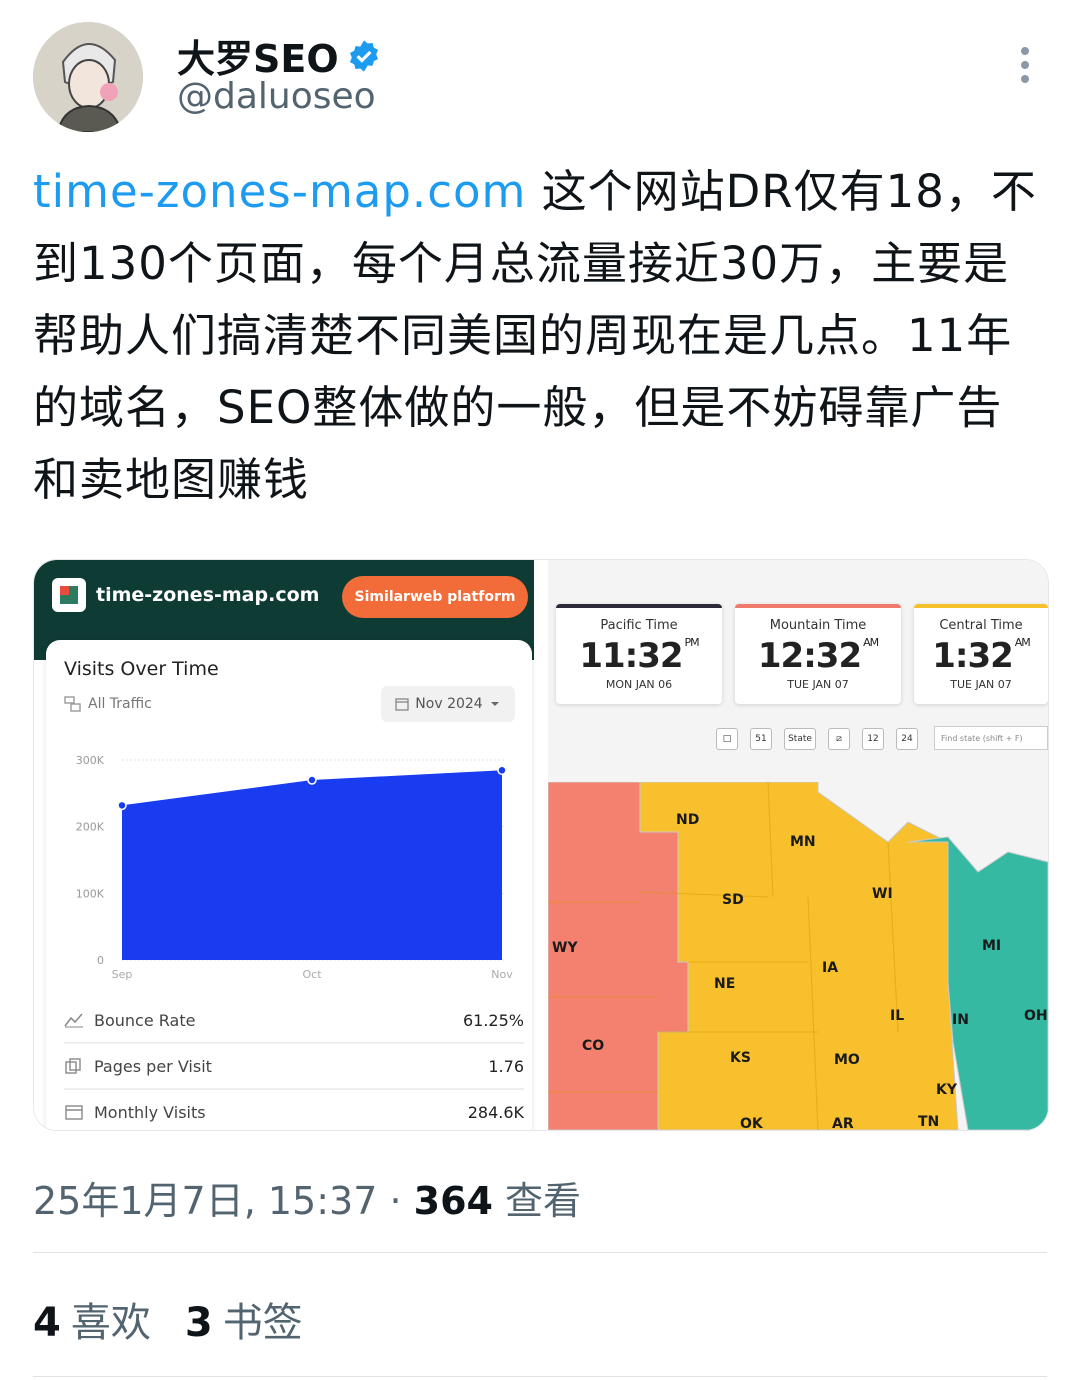  Describe the element at coordinates (800, 739) in the screenshot. I see `tool-button-state: State` at that location.